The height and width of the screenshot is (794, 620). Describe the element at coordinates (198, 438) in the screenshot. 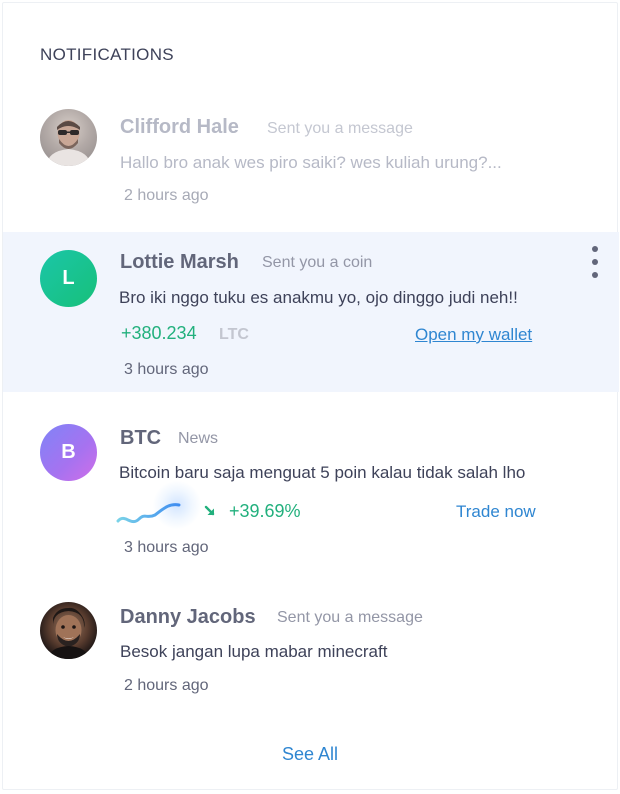

I see `notification-action: News` at that location.